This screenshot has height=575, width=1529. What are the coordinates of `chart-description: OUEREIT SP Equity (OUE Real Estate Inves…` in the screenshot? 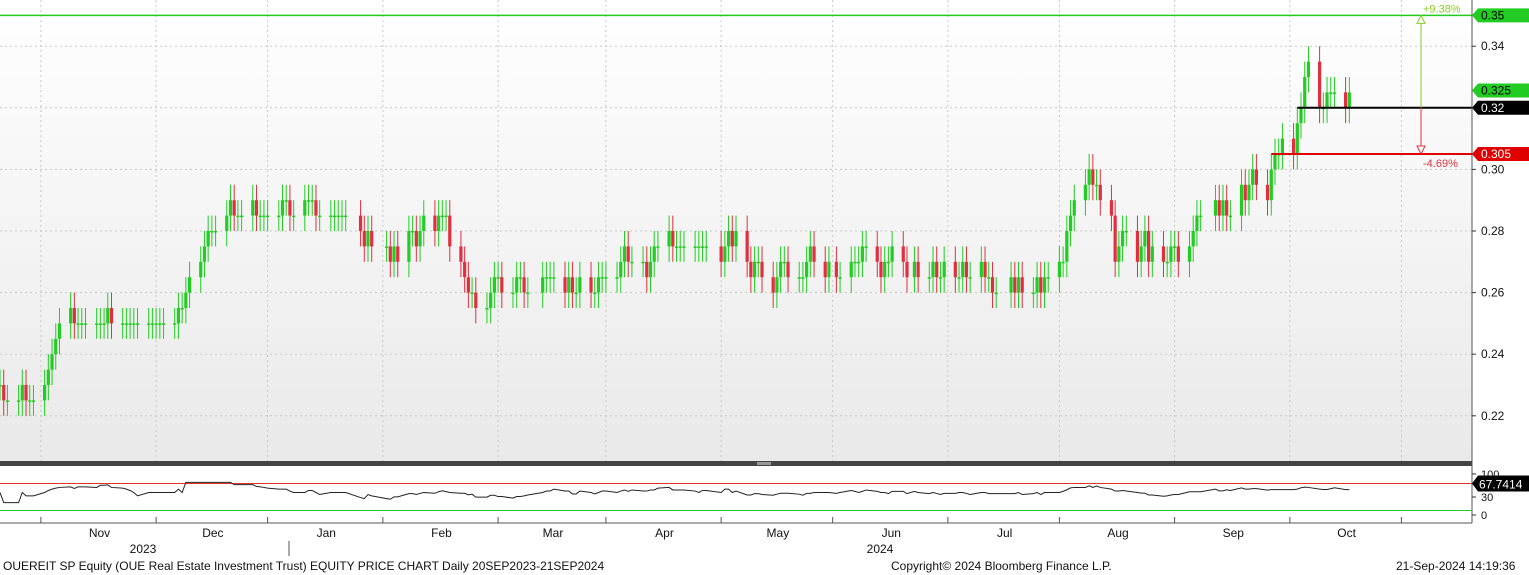 It's located at (304, 566).